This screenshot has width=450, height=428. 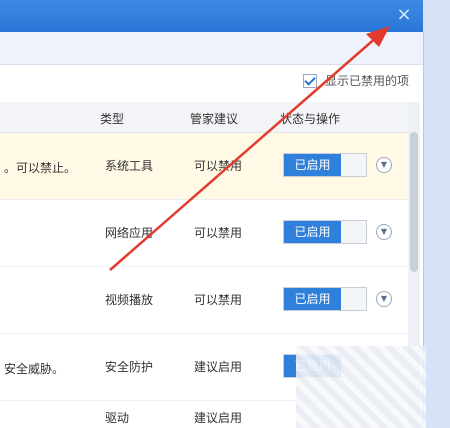 I want to click on header-type: 类型, so click(x=112, y=119).